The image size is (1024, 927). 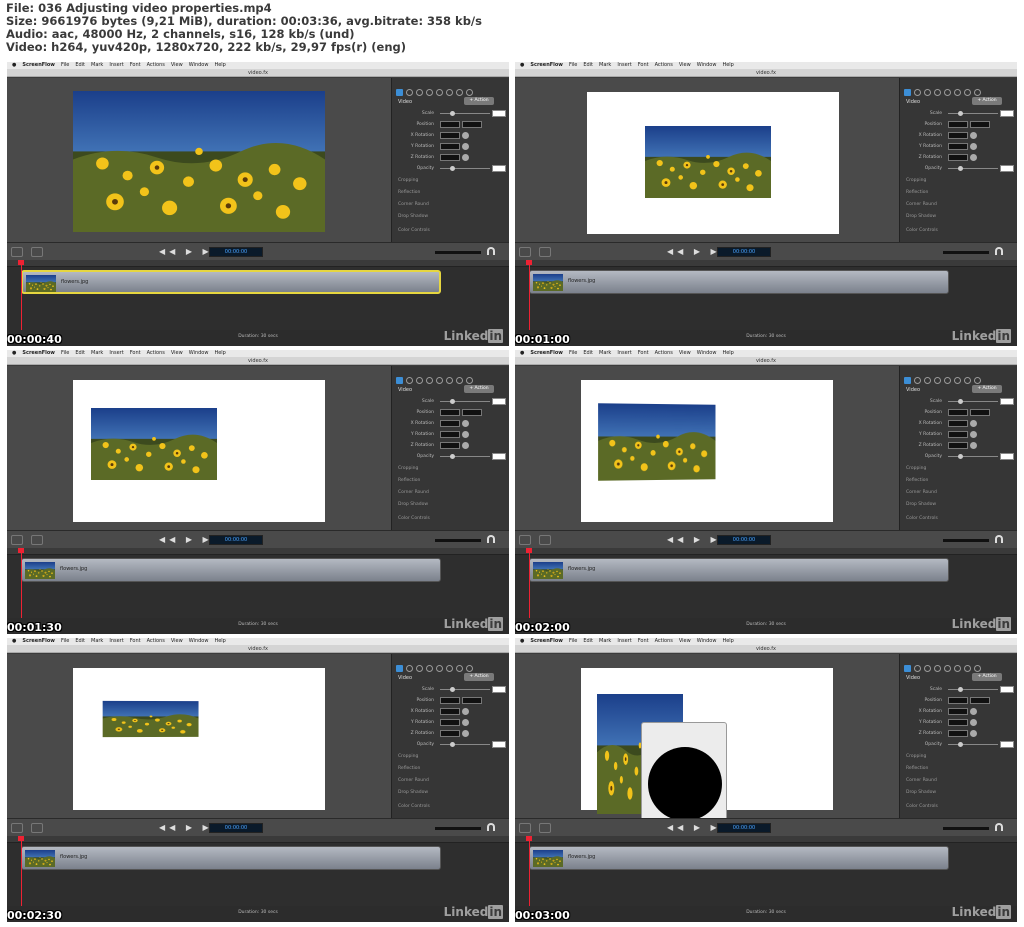 I want to click on canvas-area, so click(x=707, y=160).